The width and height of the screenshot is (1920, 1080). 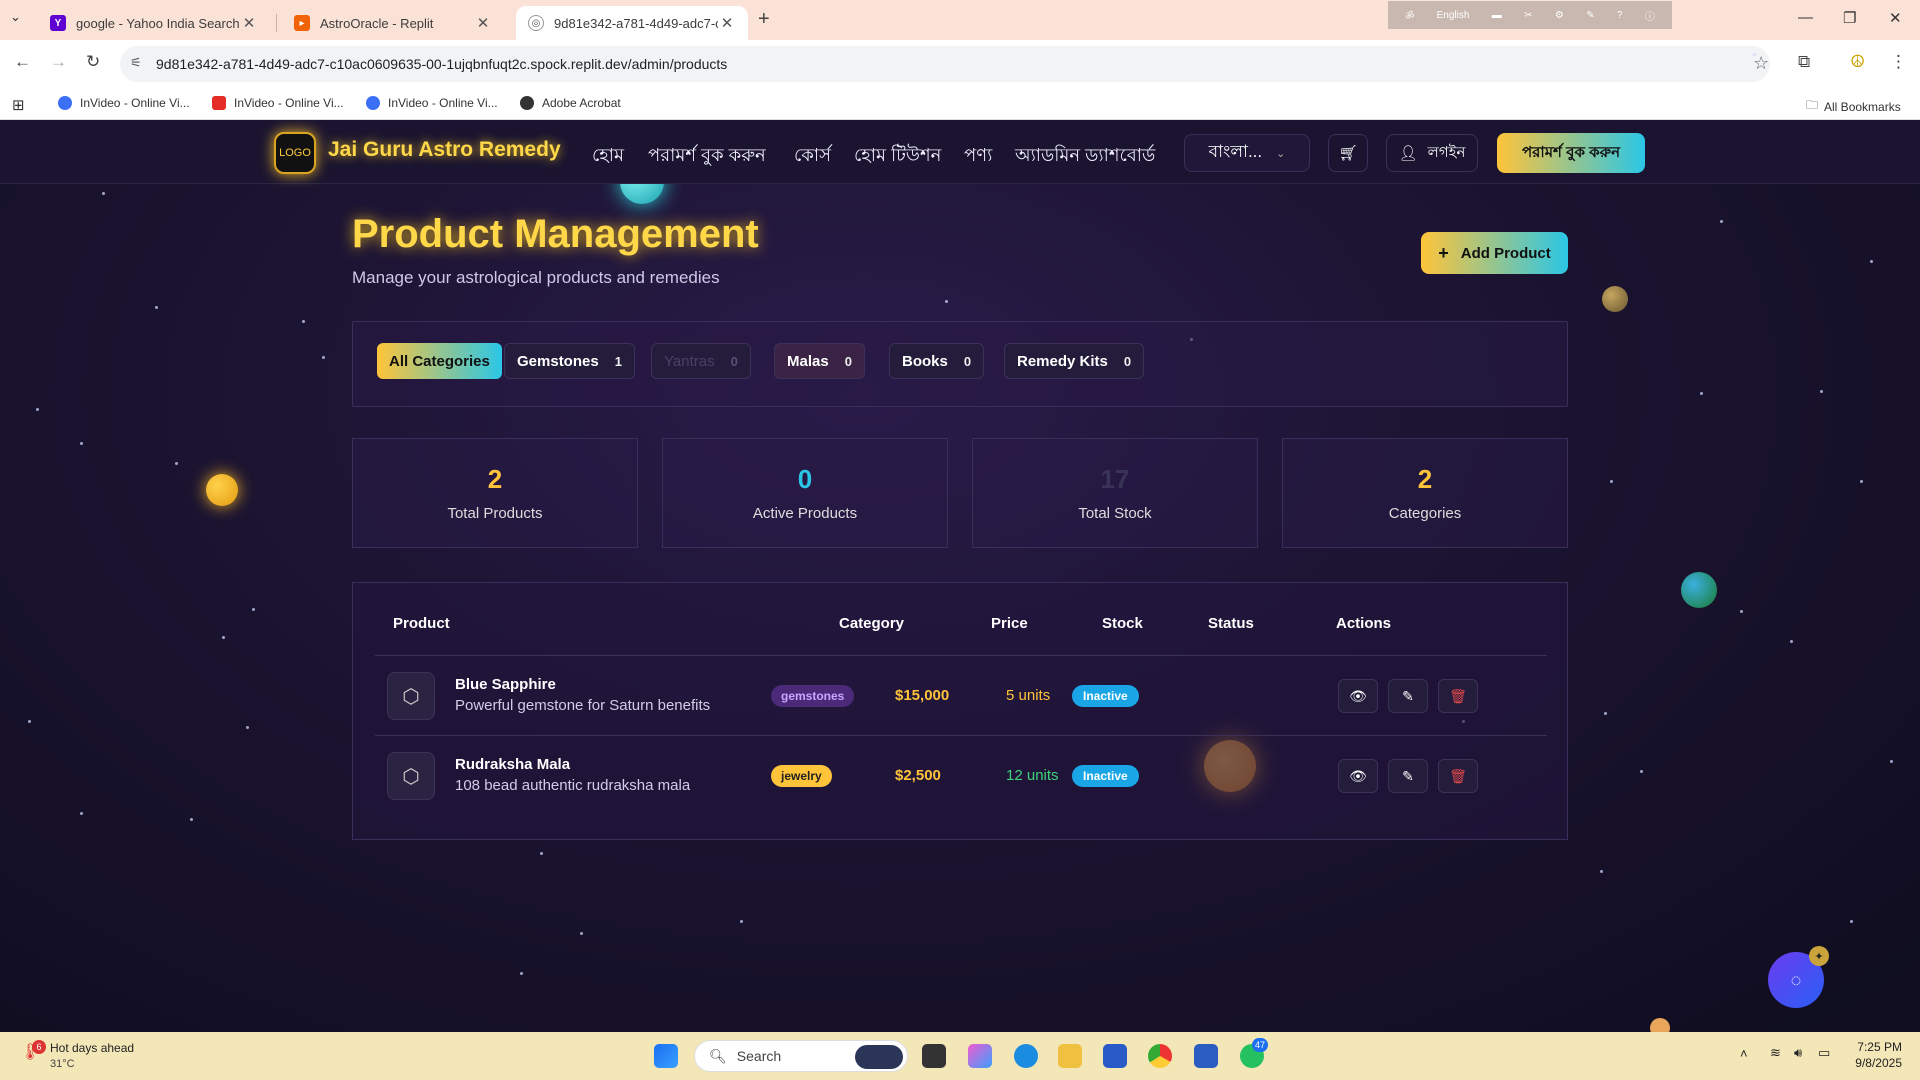 I want to click on tools-icon: ✂, so click(x=1528, y=15).